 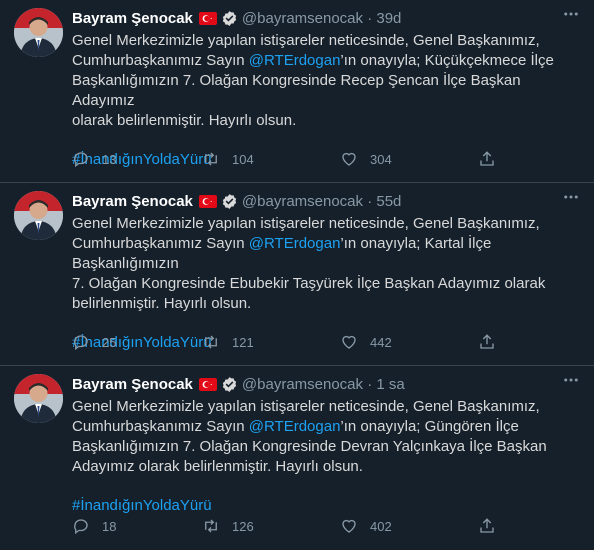 I want to click on retweet-button: 104, so click(x=228, y=159).